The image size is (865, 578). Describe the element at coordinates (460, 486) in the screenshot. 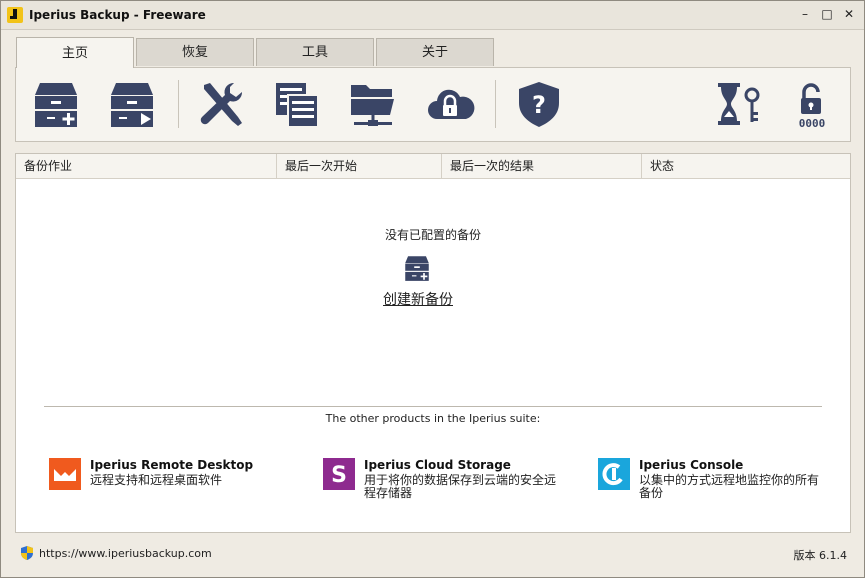

I see `product-description: 用于将你的数据保存到云端的安全远程存储器` at that location.